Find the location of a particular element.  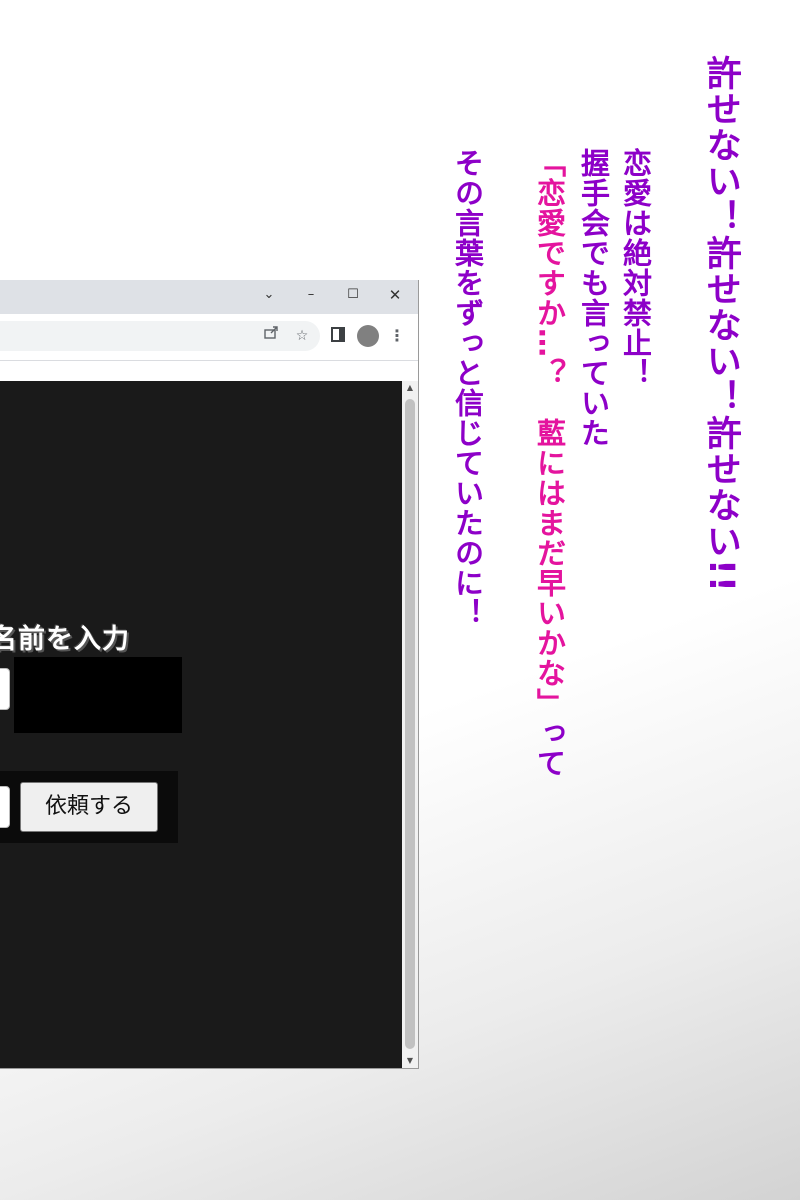

caption-quote-tail: って is located at coordinates (549, 748).